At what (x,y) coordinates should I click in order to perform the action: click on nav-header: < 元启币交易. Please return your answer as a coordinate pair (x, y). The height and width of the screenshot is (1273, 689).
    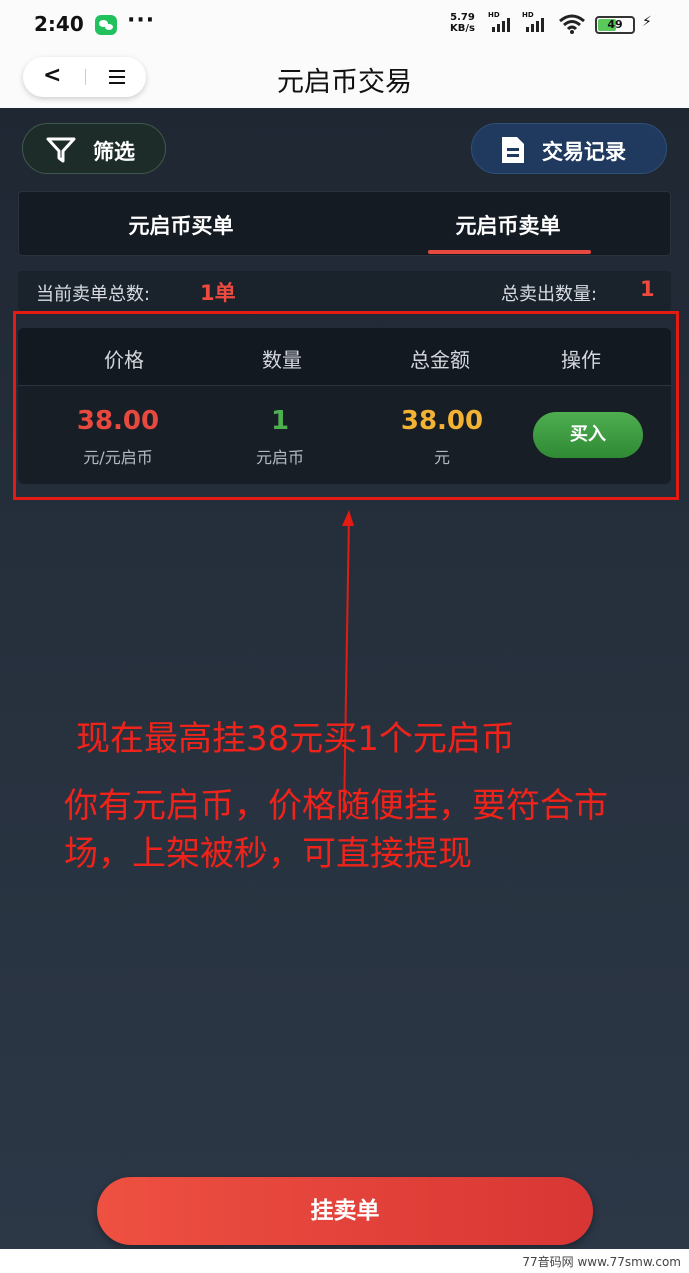
    Looking at the image, I should click on (344, 79).